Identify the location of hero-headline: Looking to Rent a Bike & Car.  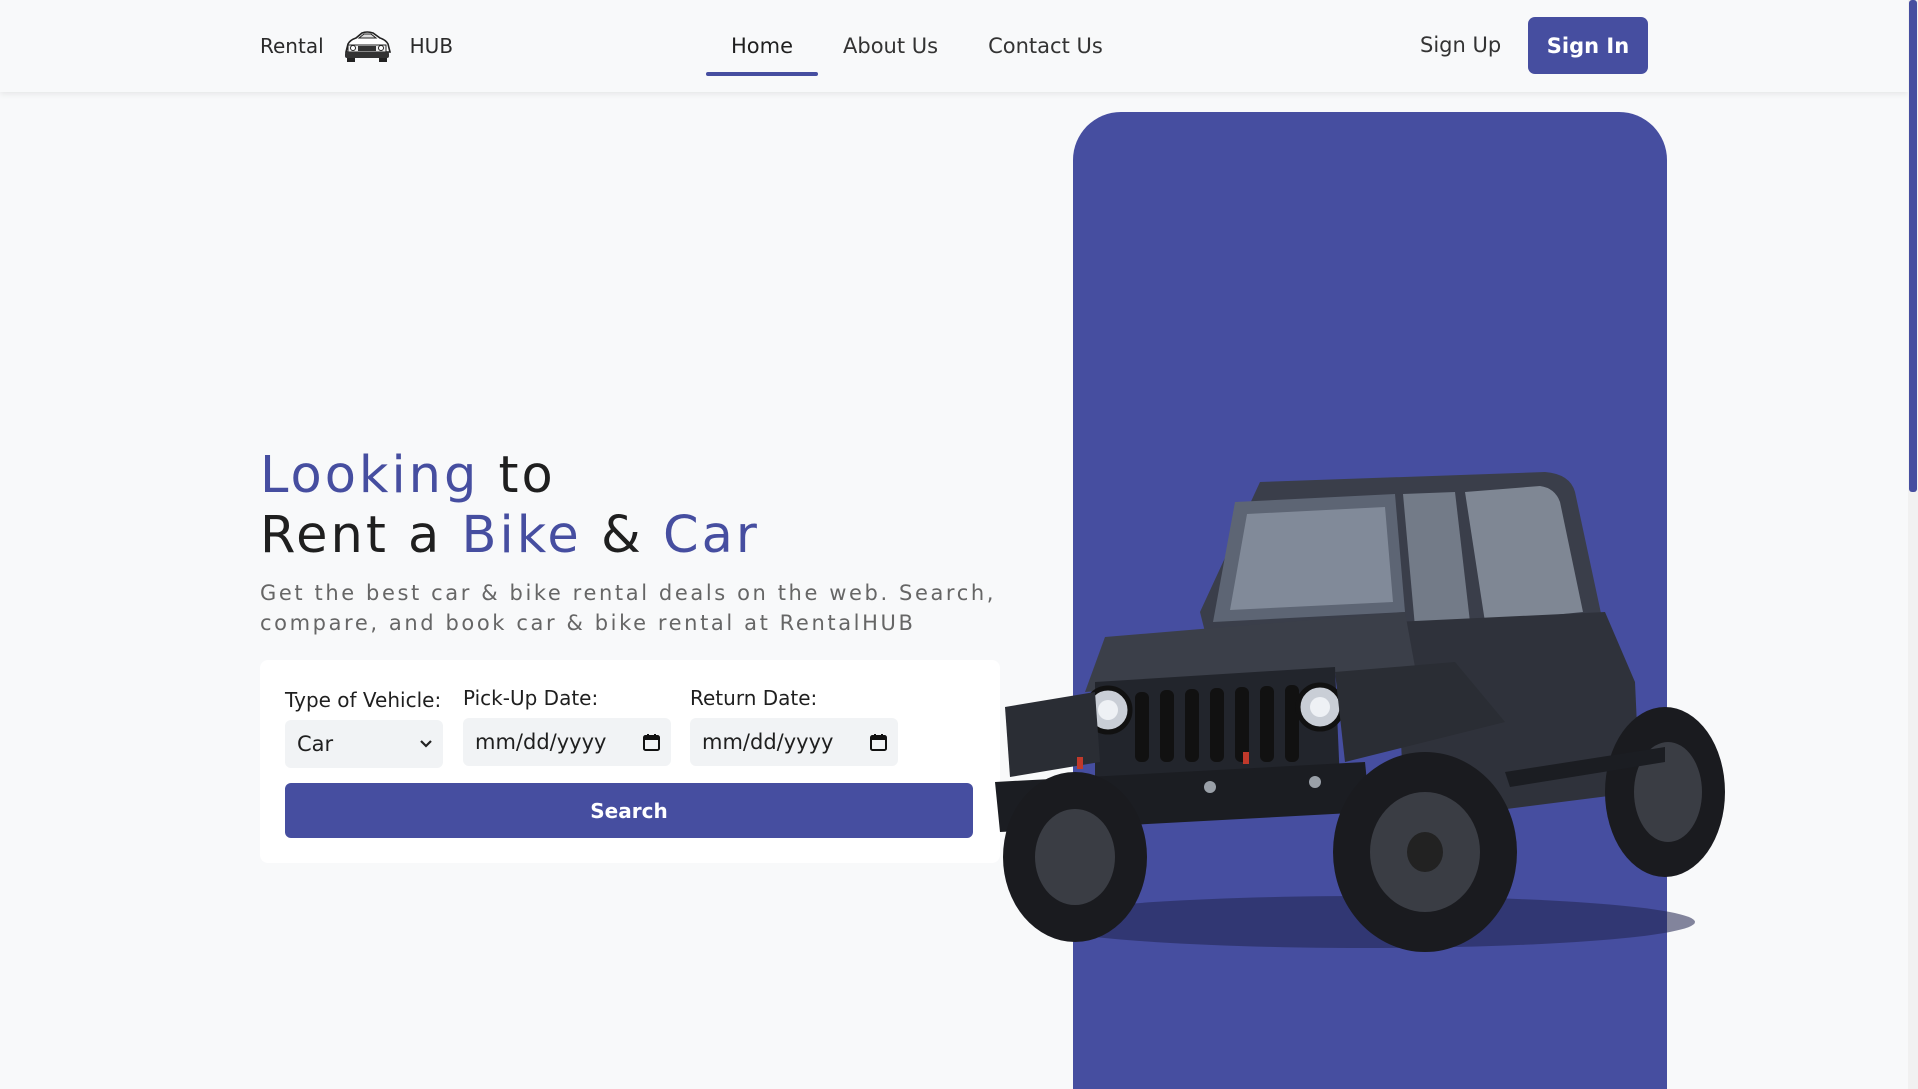
(640, 506).